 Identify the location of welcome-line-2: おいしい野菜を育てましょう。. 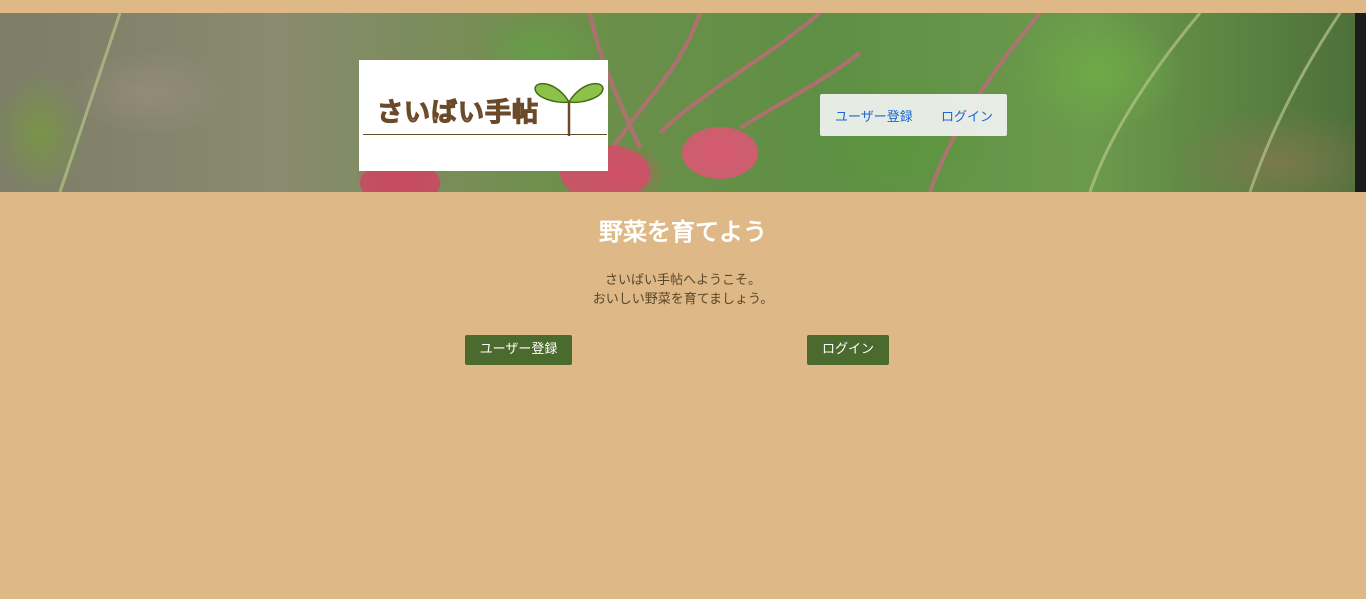
(683, 299).